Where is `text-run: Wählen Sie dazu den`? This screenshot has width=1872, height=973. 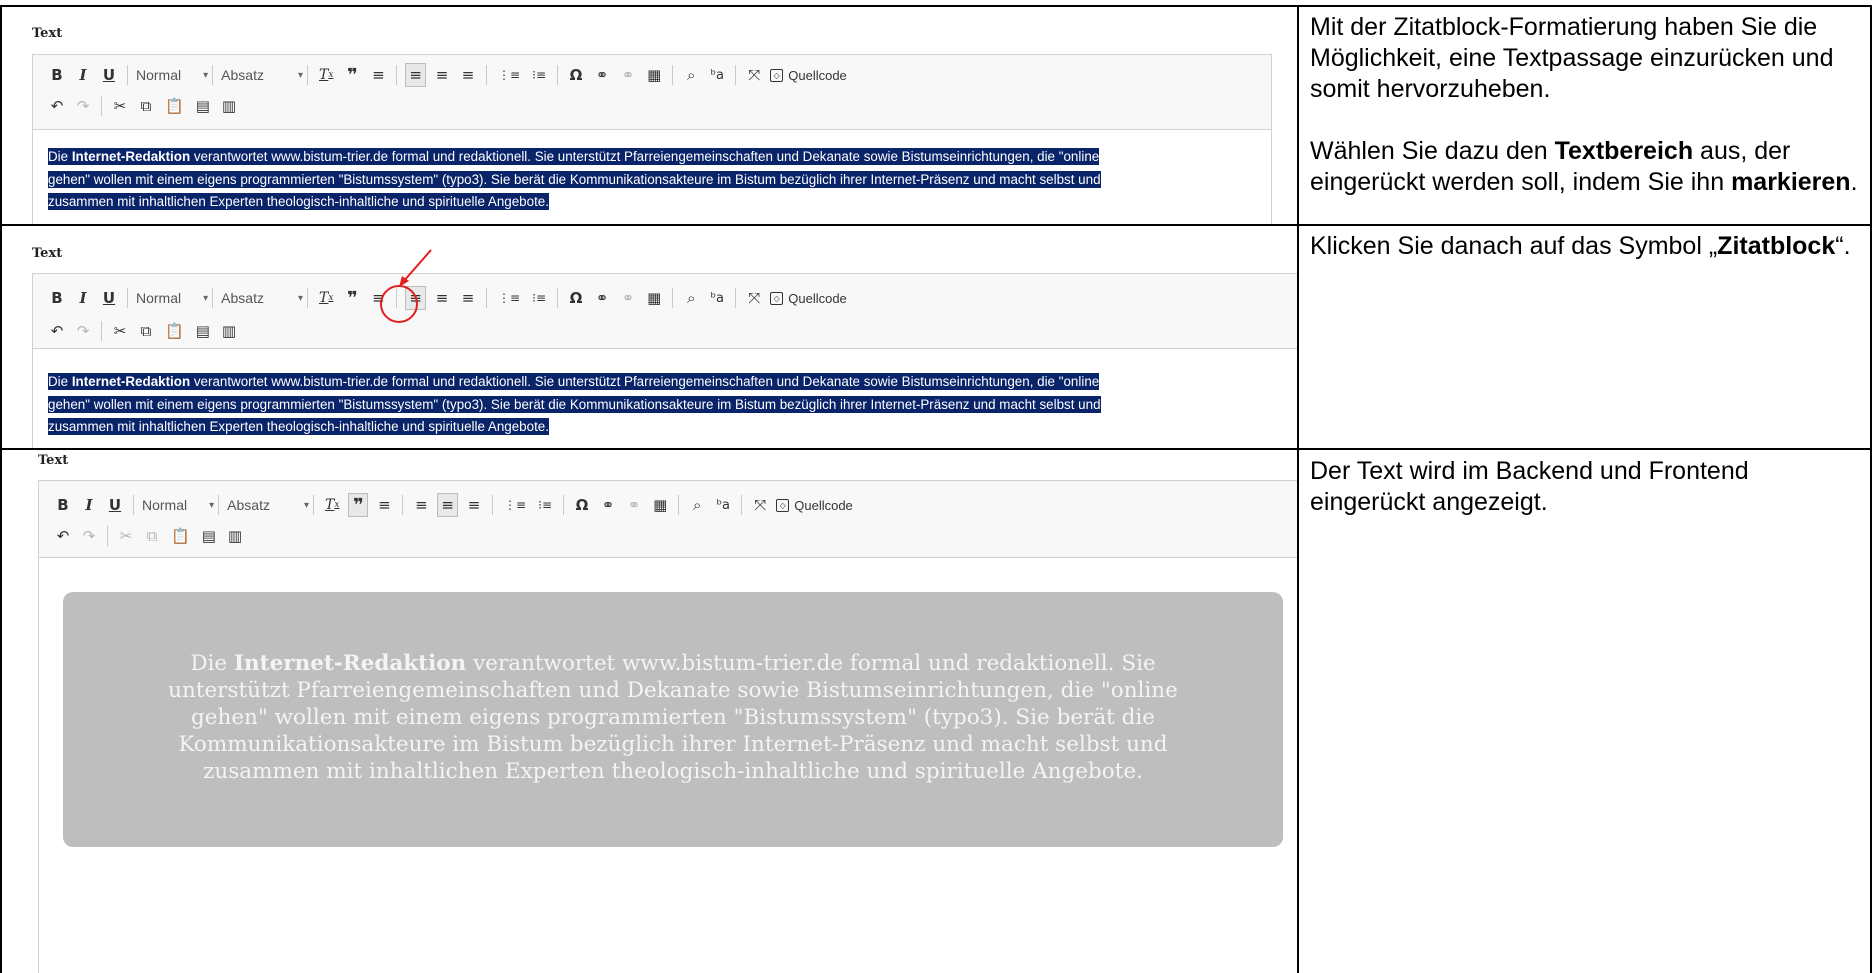
text-run: Wählen Sie dazu den is located at coordinates (1432, 151).